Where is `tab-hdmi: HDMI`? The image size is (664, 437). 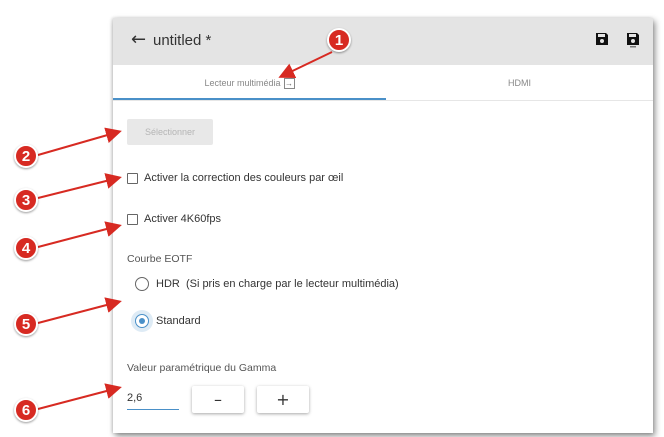
tab-hdmi: HDMI is located at coordinates (519, 83).